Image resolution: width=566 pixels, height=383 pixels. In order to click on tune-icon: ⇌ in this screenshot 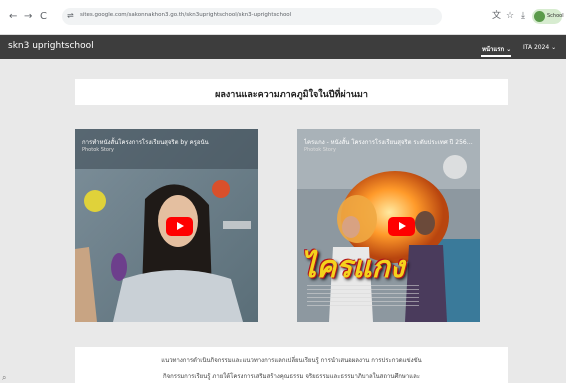, I will do `click(70, 15)`.